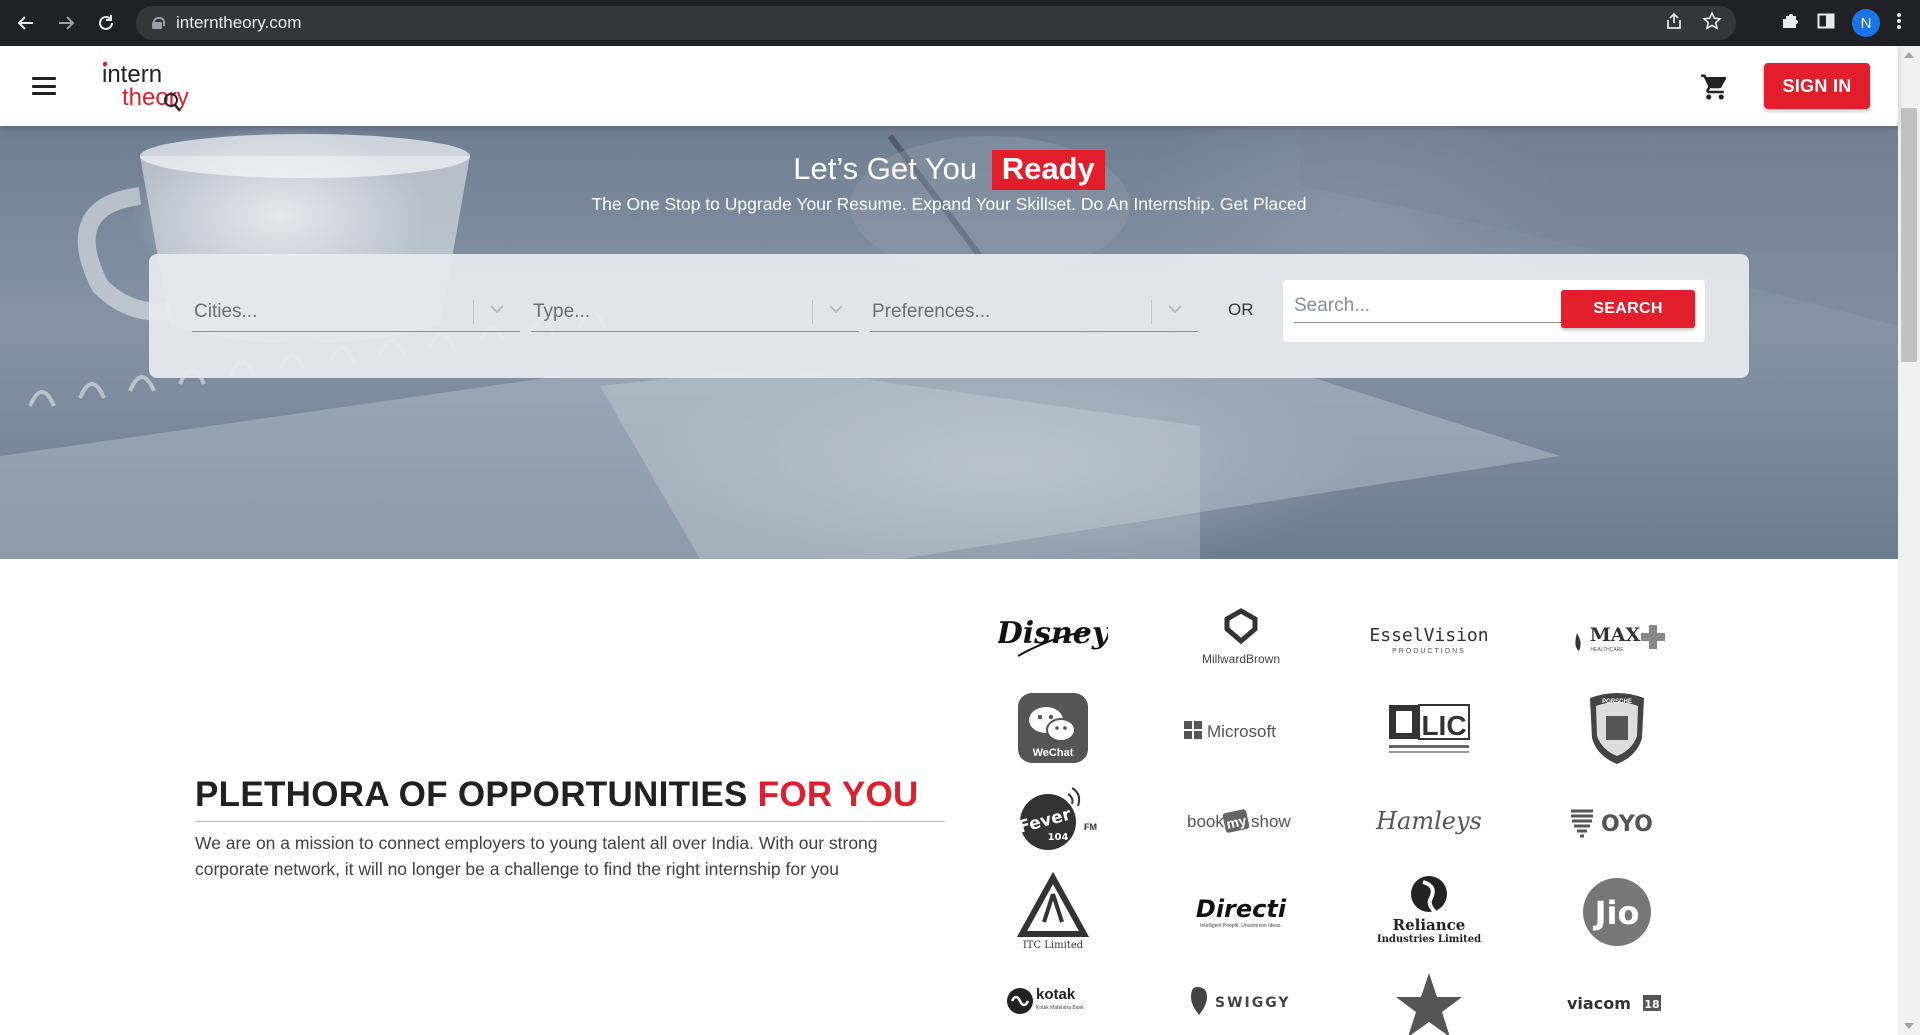 The image size is (1920, 1035). I want to click on svg-text: Microsoft, so click(1241, 731).